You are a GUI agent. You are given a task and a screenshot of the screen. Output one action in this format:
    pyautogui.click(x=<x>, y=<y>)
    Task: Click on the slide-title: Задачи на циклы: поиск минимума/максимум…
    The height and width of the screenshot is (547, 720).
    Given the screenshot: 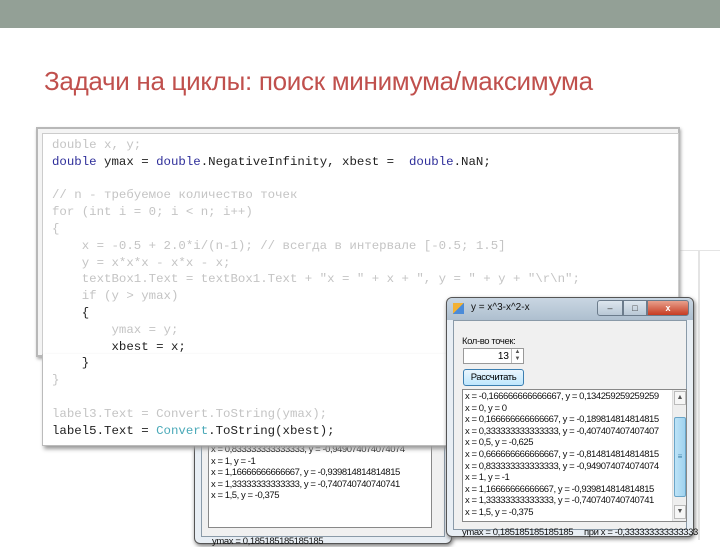 What is the action you would take?
    pyautogui.click(x=318, y=81)
    